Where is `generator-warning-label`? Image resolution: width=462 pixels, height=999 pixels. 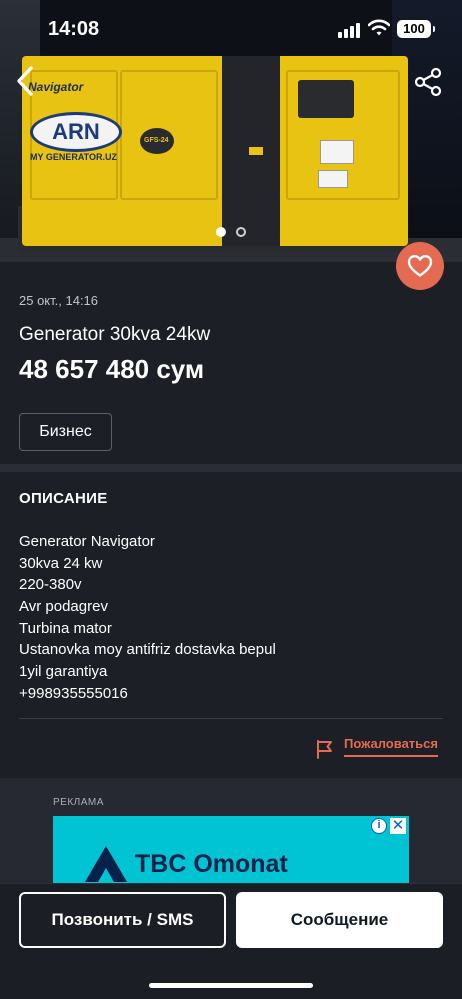 generator-warning-label is located at coordinates (337, 152).